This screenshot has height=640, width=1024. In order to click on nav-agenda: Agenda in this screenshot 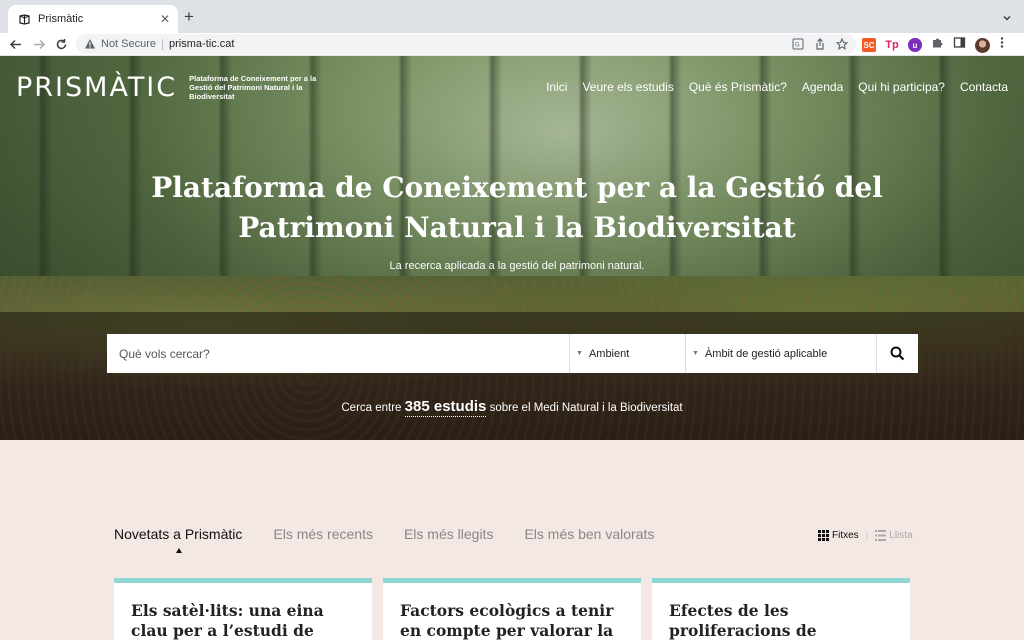, I will do `click(822, 87)`.